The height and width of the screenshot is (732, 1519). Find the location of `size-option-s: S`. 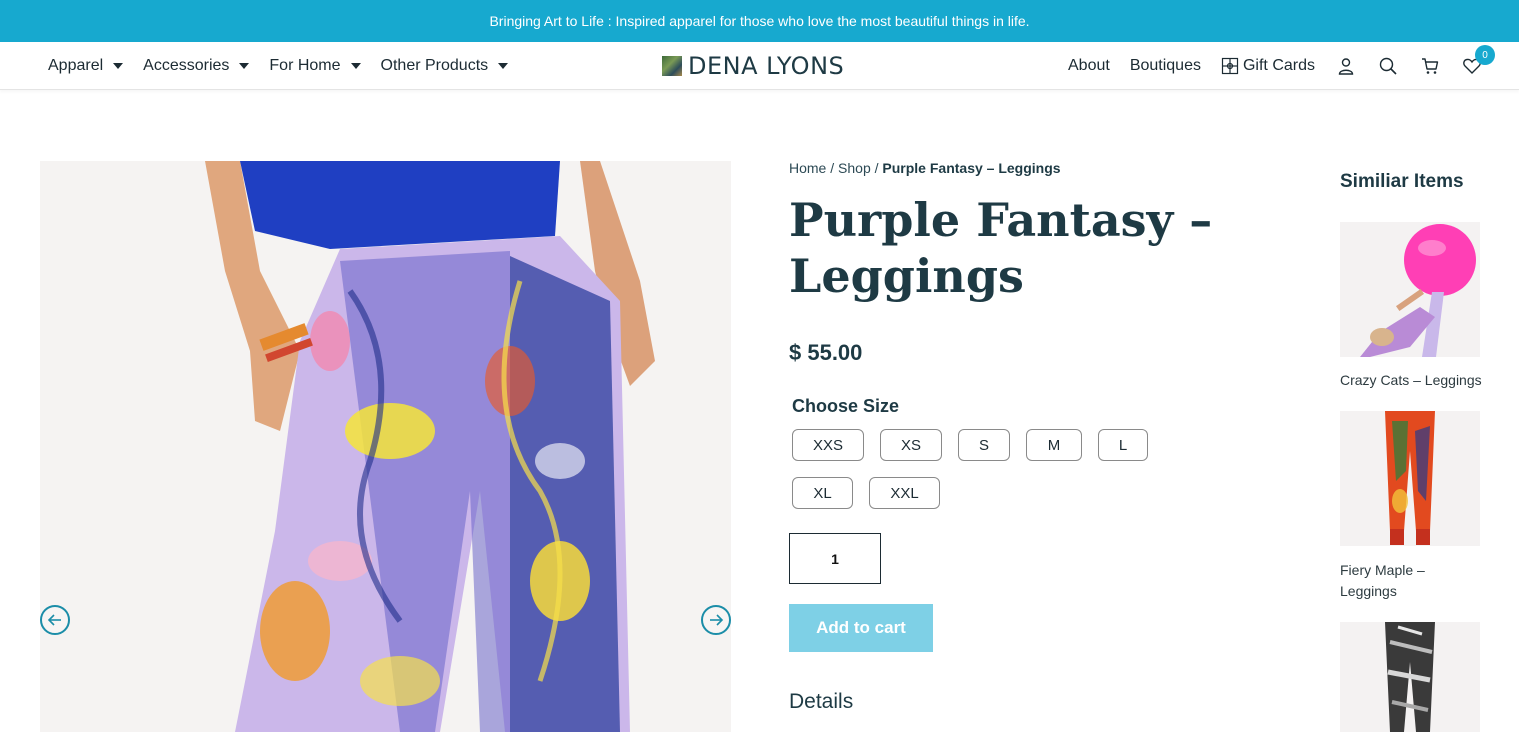

size-option-s: S is located at coordinates (984, 445).